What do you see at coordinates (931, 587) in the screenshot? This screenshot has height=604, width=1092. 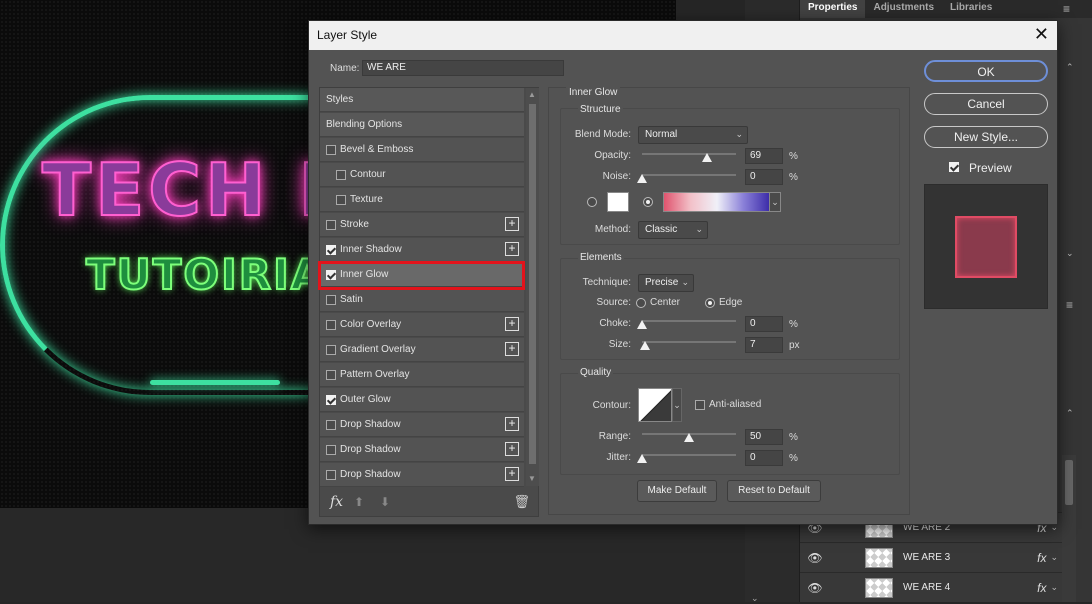 I see `layer-row: 👁 WE ARE 4 fx ⌄` at bounding box center [931, 587].